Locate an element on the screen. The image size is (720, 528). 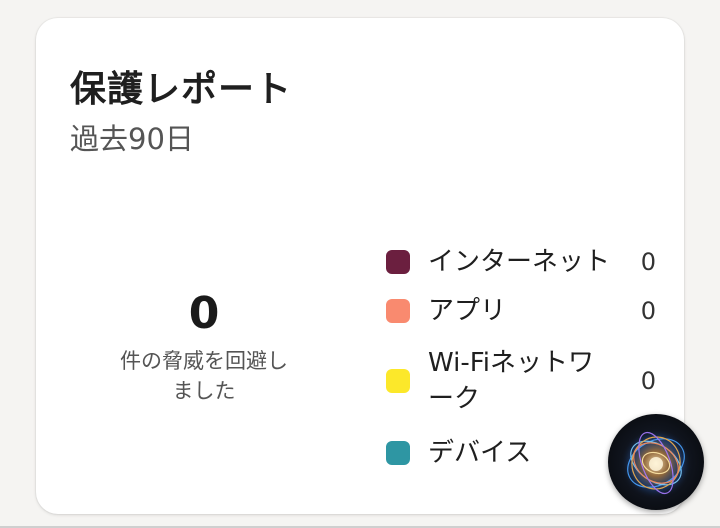
legend-label-internet: インターネット is located at coordinates (519, 262).